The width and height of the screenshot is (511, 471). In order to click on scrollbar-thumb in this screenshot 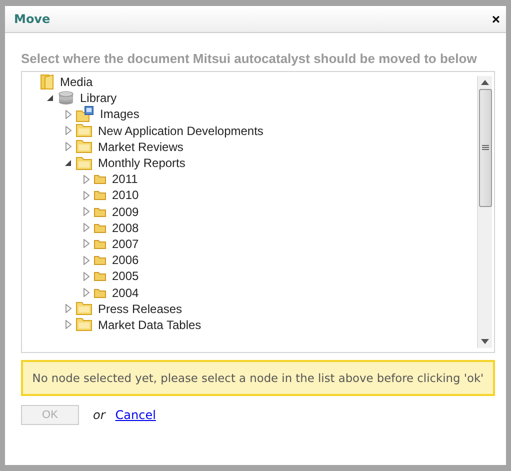, I will do `click(485, 148)`.